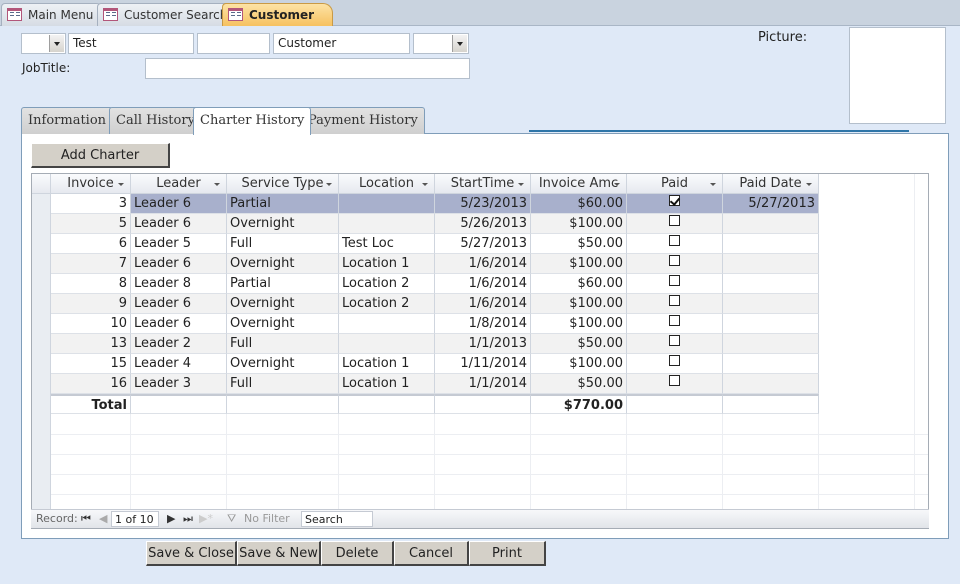 This screenshot has height=584, width=960. What do you see at coordinates (91, 384) in the screenshot?
I see `invoice-cell: 16` at bounding box center [91, 384].